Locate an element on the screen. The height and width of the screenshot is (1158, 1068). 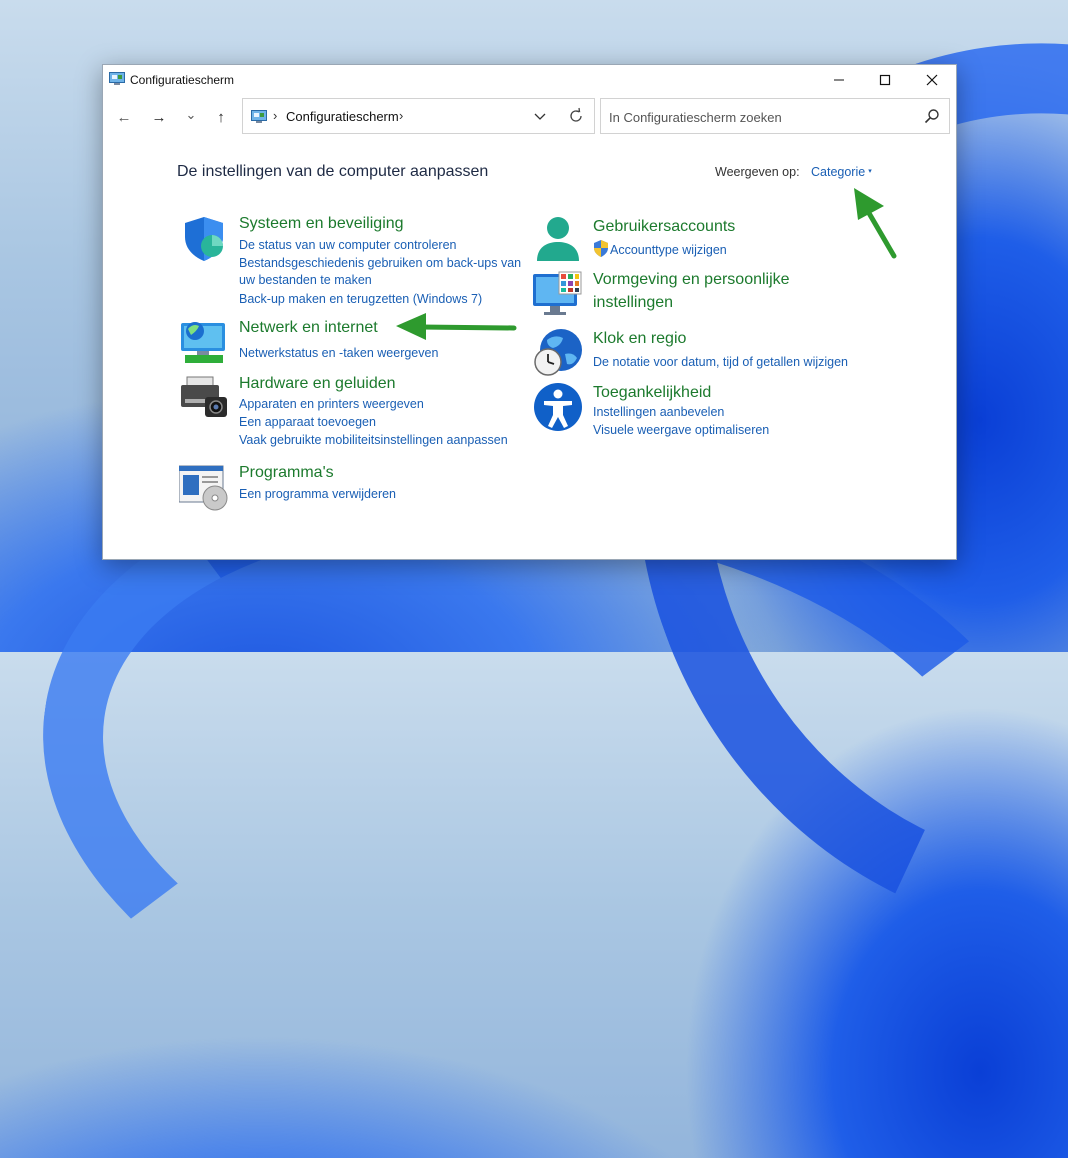
view-by-label: Weergeven op: is located at coordinates (757, 172).